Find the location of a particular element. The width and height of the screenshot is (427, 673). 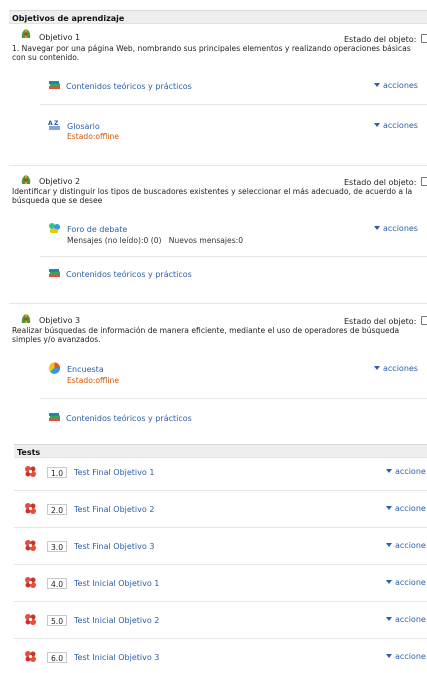

test-row: 4.0 Test Inicial Objetivo 1 accione is located at coordinates (220, 586).